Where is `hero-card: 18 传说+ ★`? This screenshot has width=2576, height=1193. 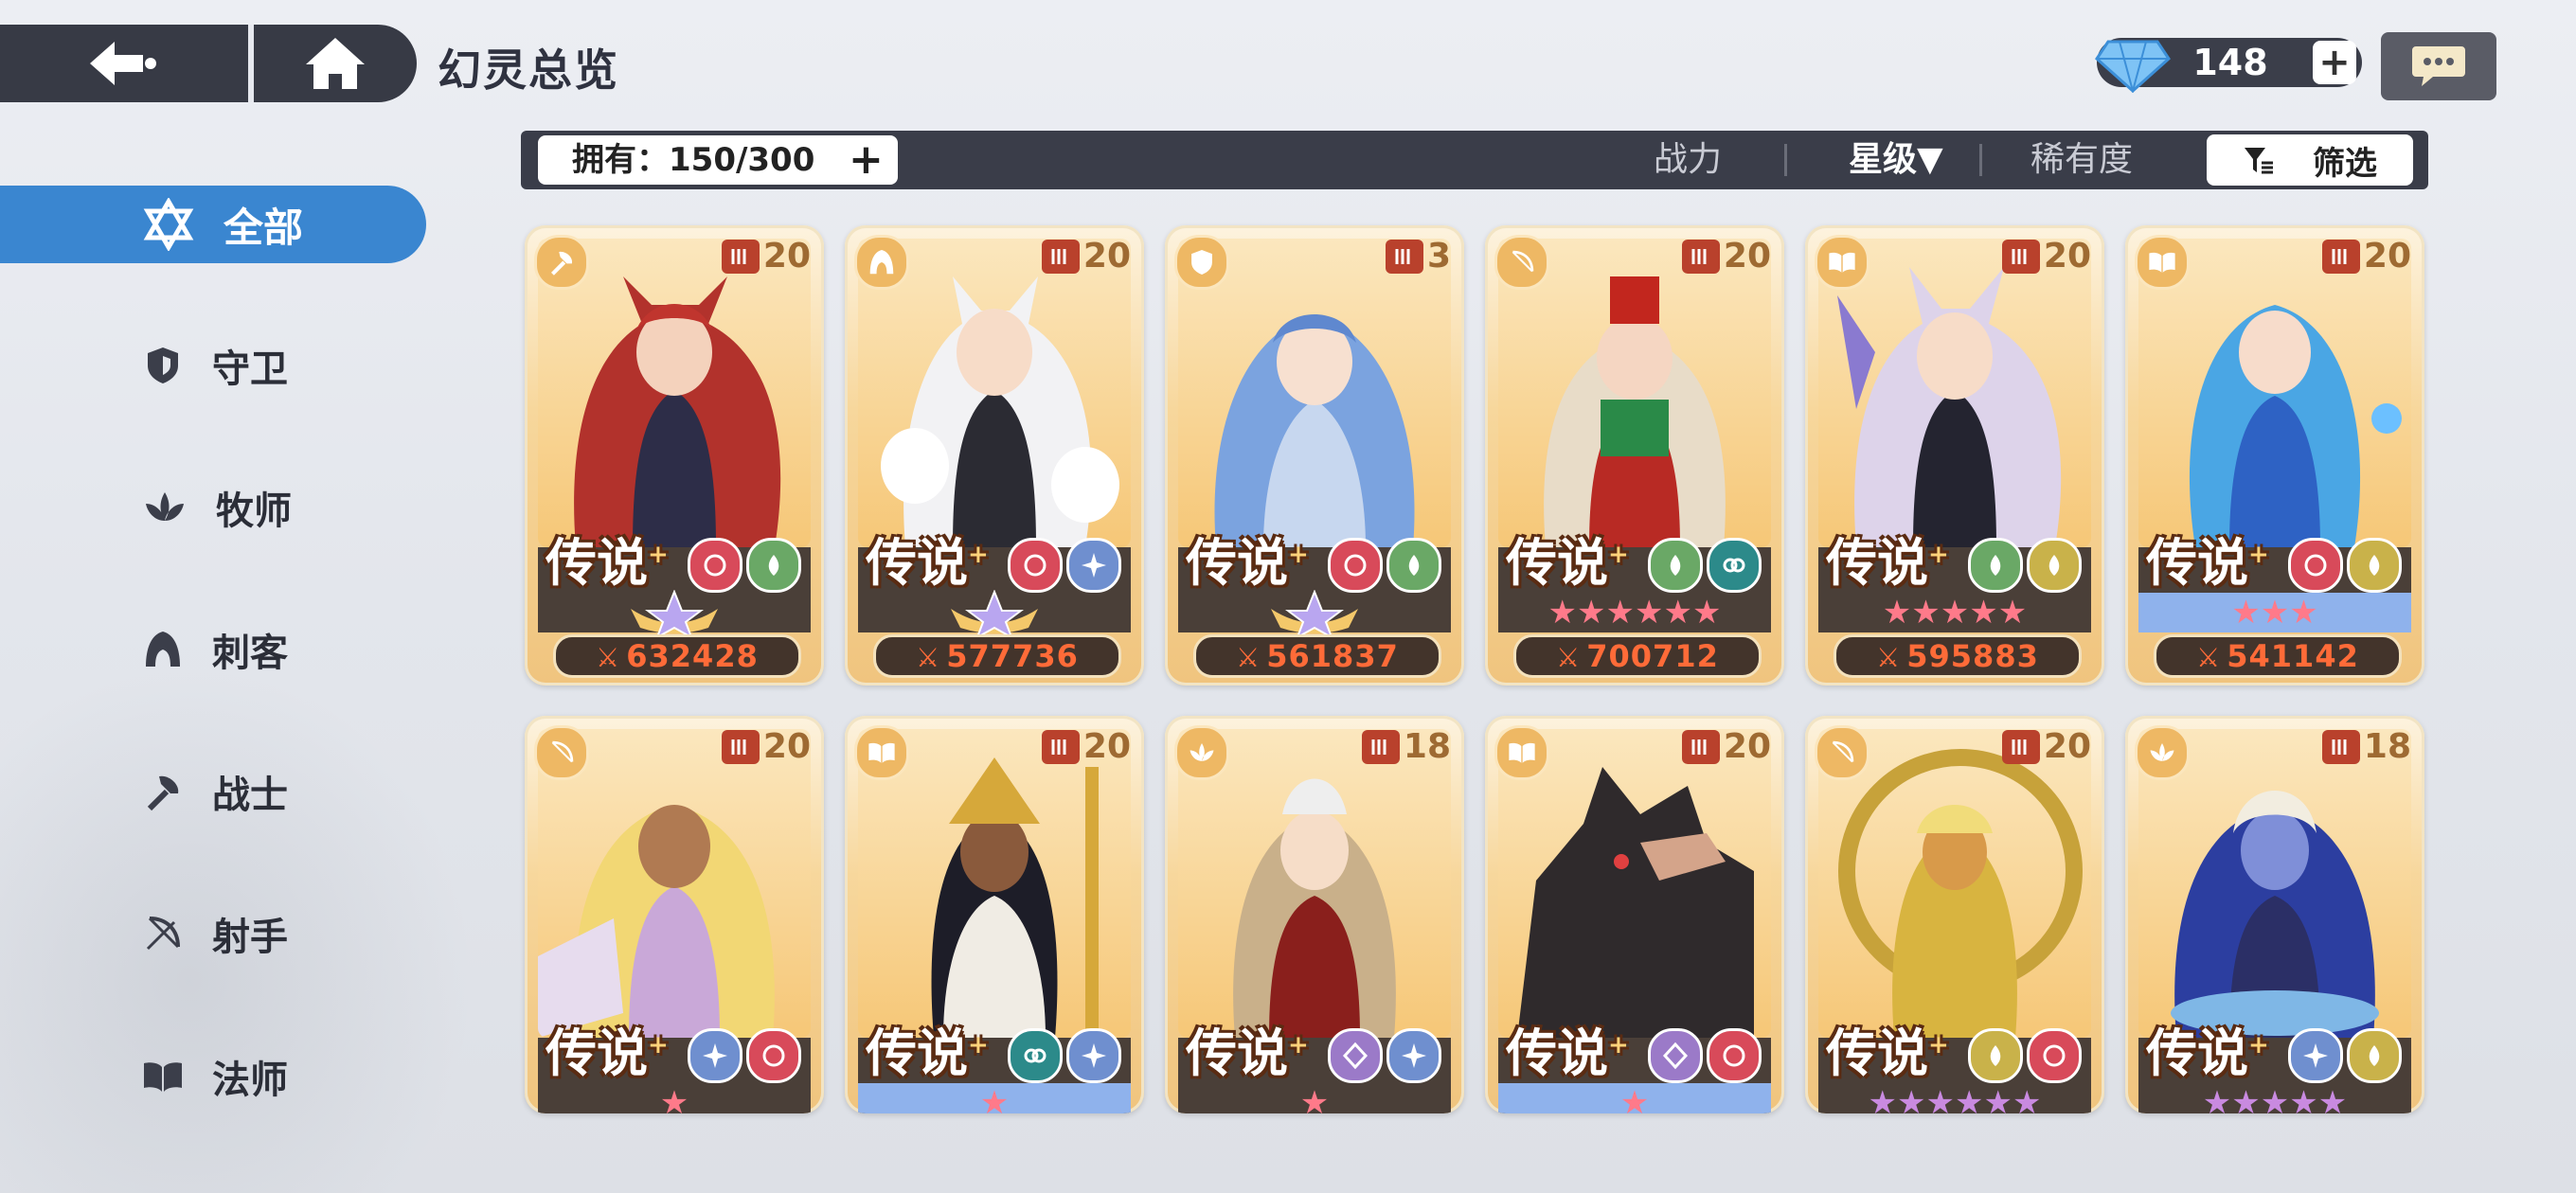
hero-card: 18 传说+ ★ is located at coordinates (1314, 914).